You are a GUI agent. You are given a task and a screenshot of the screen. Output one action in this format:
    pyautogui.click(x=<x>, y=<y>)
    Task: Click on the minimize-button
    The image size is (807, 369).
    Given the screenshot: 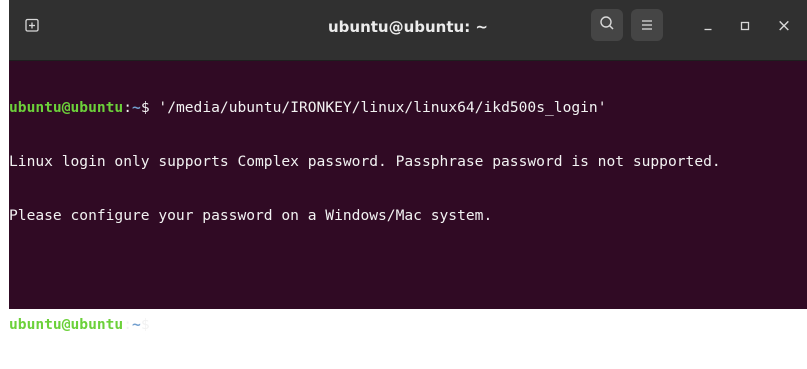 What is the action you would take?
    pyautogui.click(x=708, y=26)
    